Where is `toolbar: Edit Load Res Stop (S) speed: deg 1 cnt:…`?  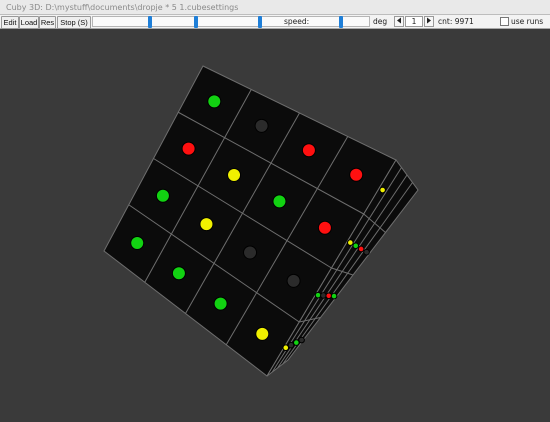
toolbar: Edit Load Res Stop (S) speed: deg 1 cnt:… is located at coordinates (275, 22).